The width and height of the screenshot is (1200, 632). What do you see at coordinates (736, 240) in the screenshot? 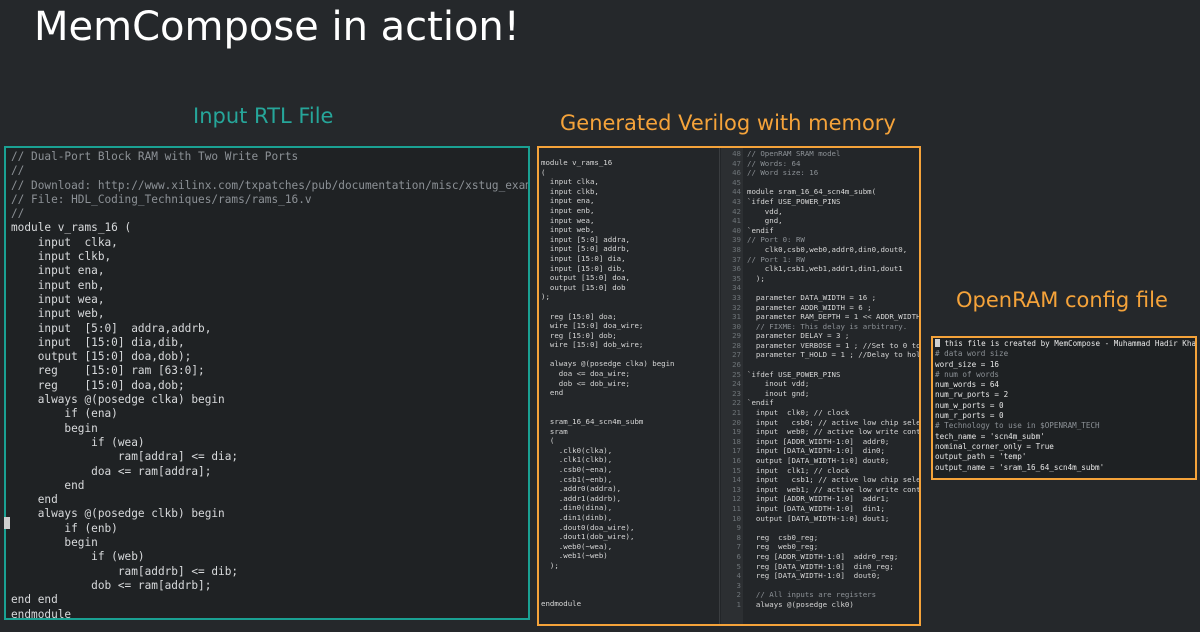
I see `line-number: 39` at bounding box center [736, 240].